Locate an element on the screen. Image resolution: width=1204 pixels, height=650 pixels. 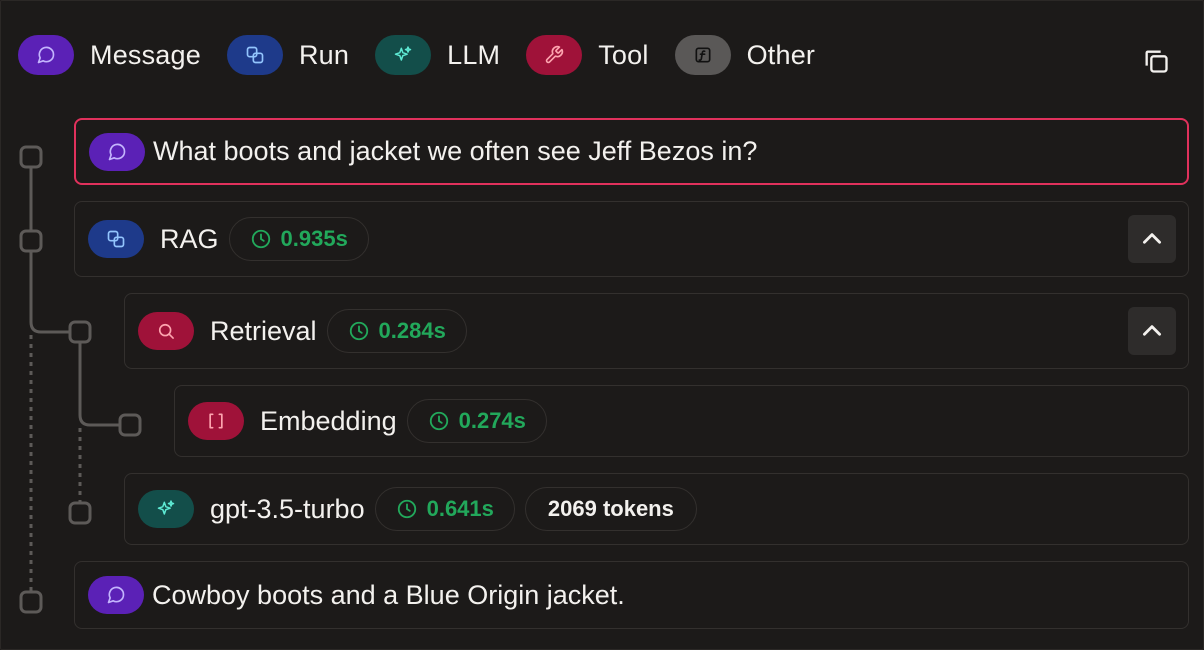
legend-item-tool: Tool is located at coordinates (587, 55).